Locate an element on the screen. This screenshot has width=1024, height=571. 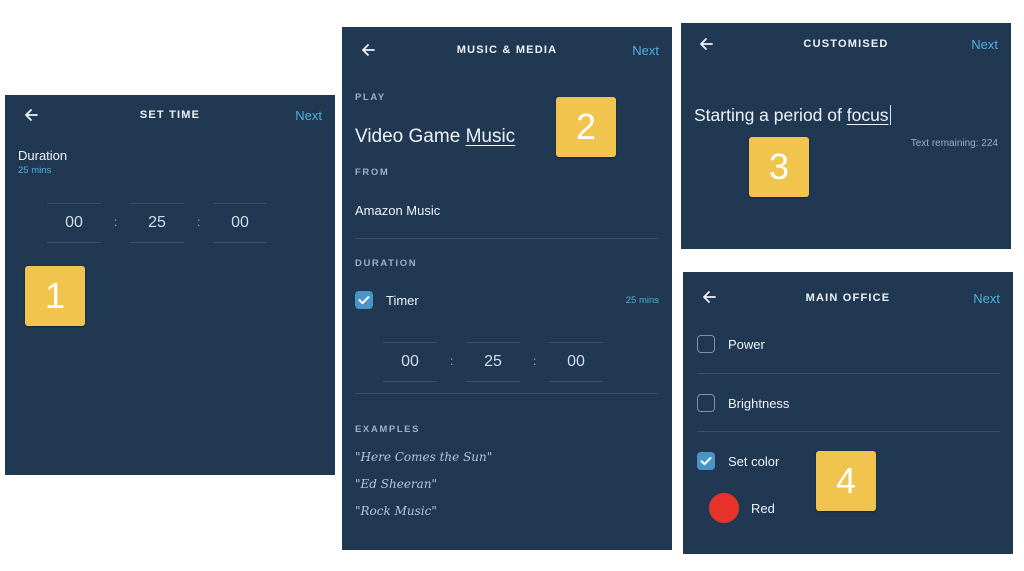
duration-label: Duration is located at coordinates (43, 155).